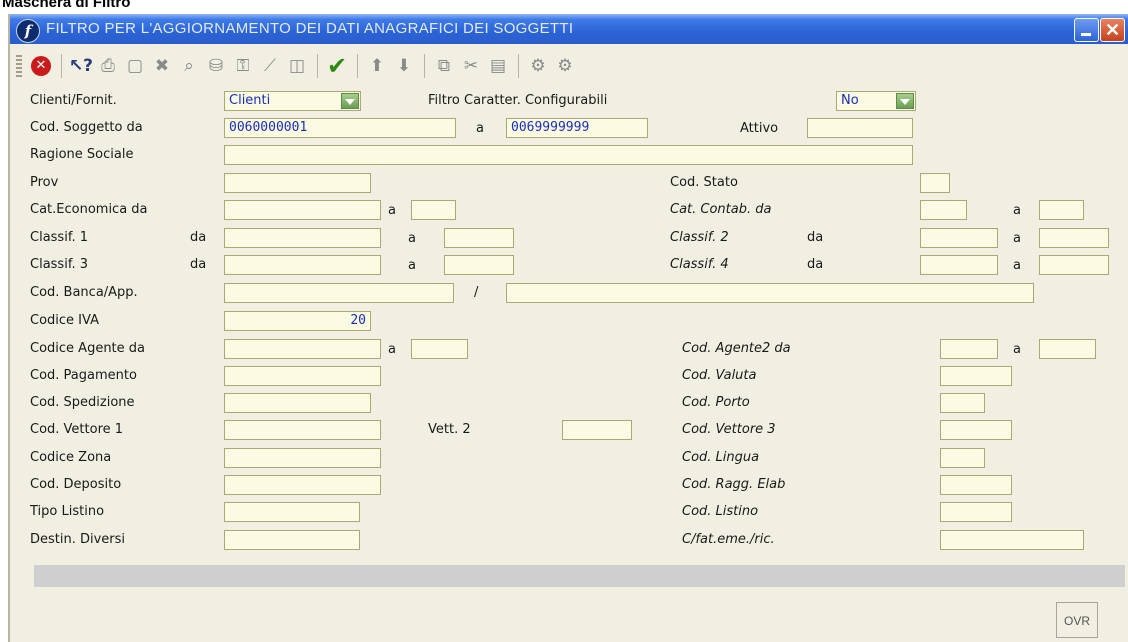 Image resolution: width=1128 pixels, height=642 pixels. Describe the element at coordinates (498, 66) in the screenshot. I see `paste-icon: ▤` at that location.